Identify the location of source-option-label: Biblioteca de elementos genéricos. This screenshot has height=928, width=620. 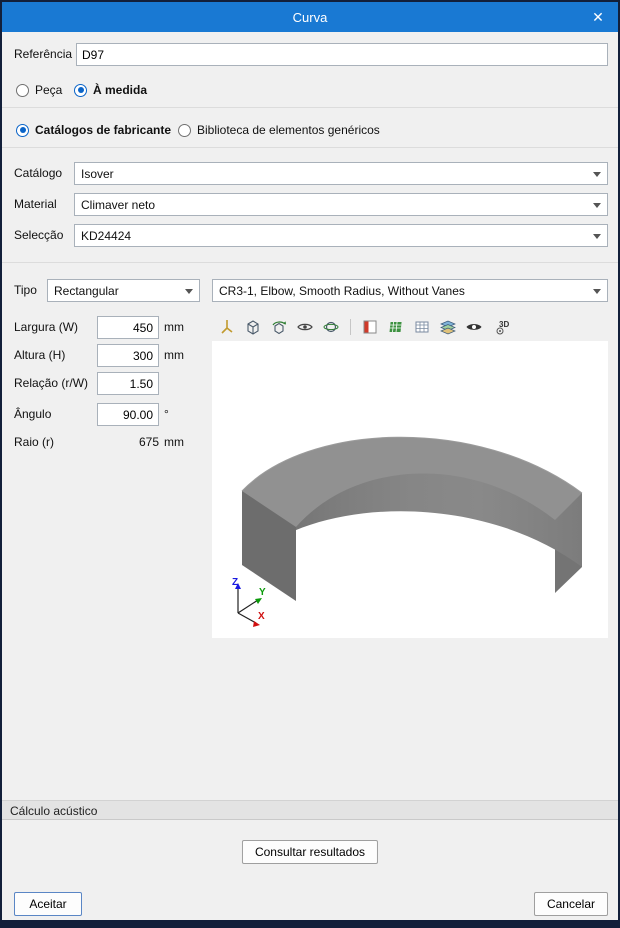
(288, 130).